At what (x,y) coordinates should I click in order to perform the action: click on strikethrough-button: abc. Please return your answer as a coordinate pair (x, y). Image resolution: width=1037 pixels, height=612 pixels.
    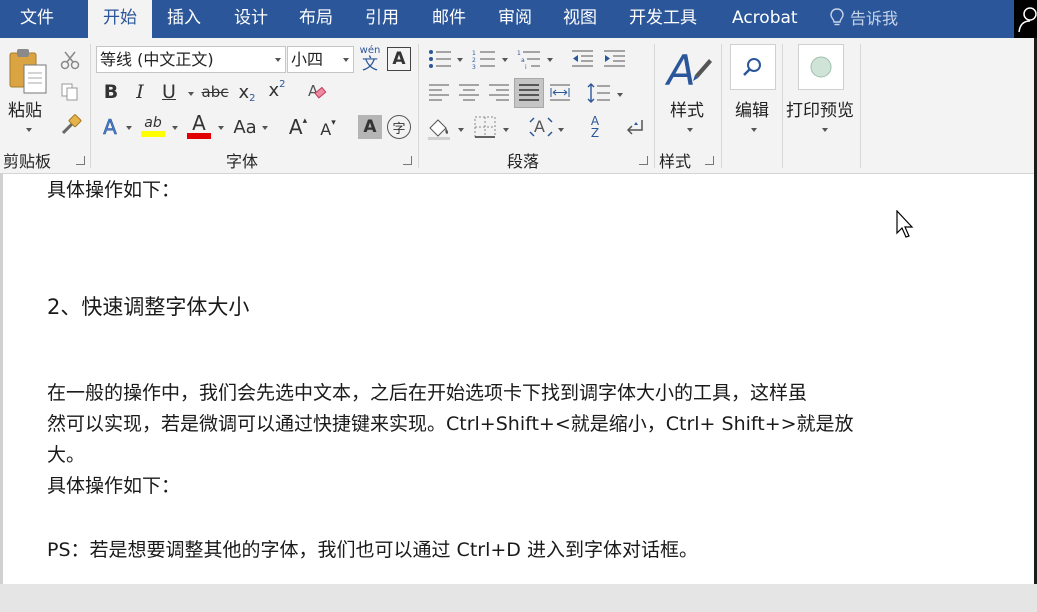
    Looking at the image, I should click on (215, 92).